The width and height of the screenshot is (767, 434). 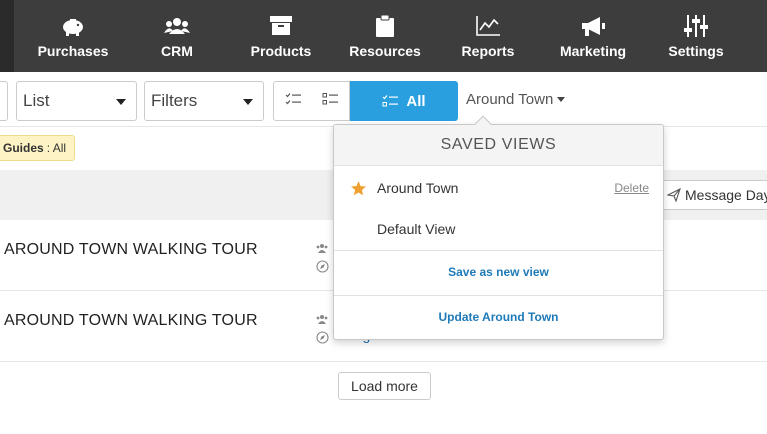 What do you see at coordinates (593, 26) in the screenshot?
I see `megaphone-icon` at bounding box center [593, 26].